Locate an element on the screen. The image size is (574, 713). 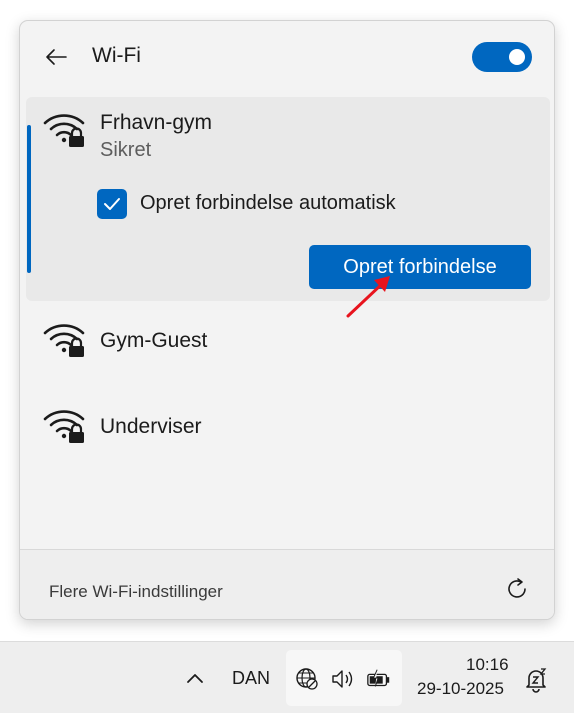
auto-connect-checkbox is located at coordinates (112, 204).